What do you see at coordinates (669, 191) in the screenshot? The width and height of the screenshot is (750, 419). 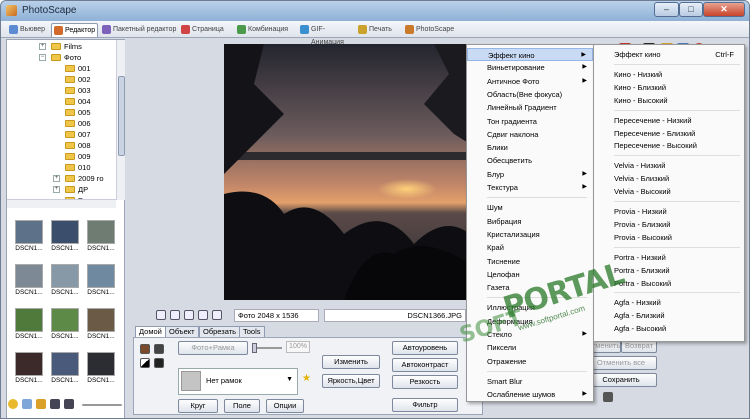 I see `submenu-item: Velvia - Высокий` at bounding box center [669, 191].